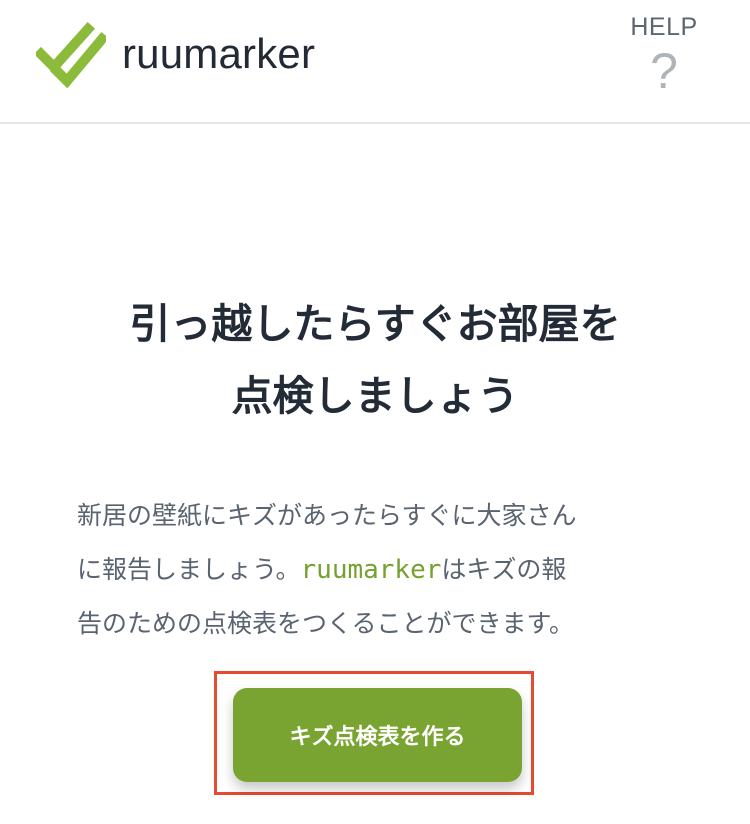 This screenshot has height=824, width=750. Describe the element at coordinates (189, 569) in the screenshot. I see `description-text: に報告しましょう。` at that location.